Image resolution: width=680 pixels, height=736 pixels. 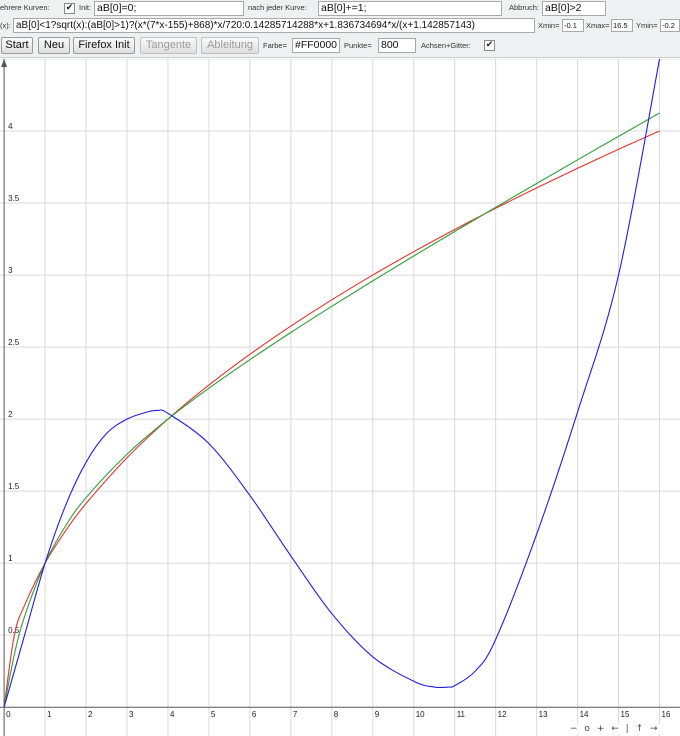 I want to click on x-tick-label: 10, so click(x=420, y=714).